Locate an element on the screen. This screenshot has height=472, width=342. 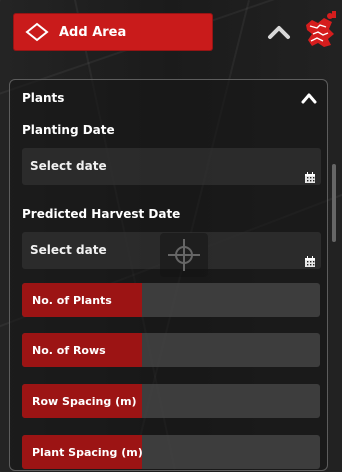
plants-collapse-button is located at coordinates (309, 98).